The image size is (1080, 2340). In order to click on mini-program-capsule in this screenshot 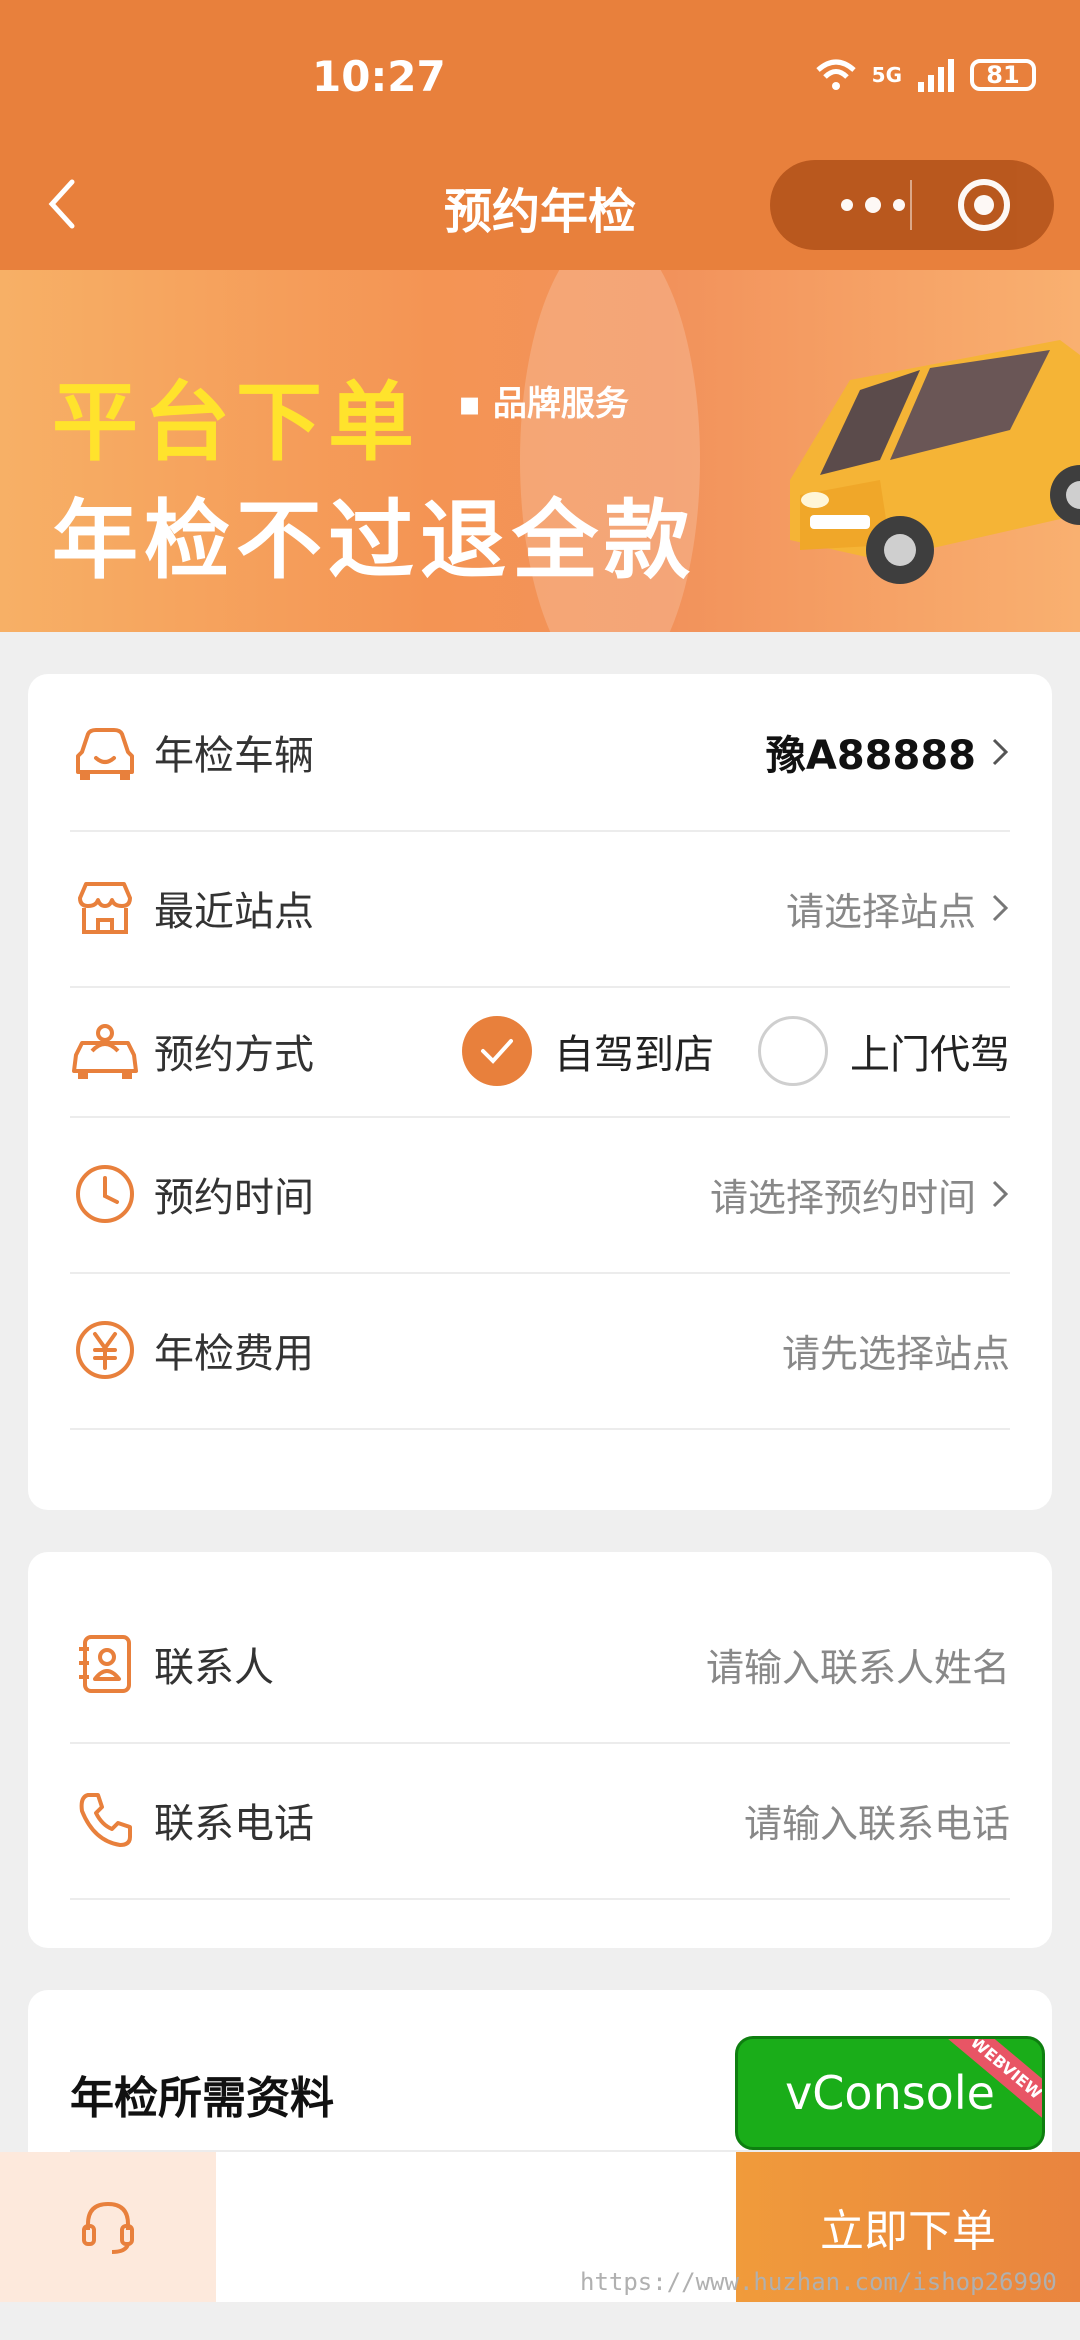, I will do `click(912, 205)`.